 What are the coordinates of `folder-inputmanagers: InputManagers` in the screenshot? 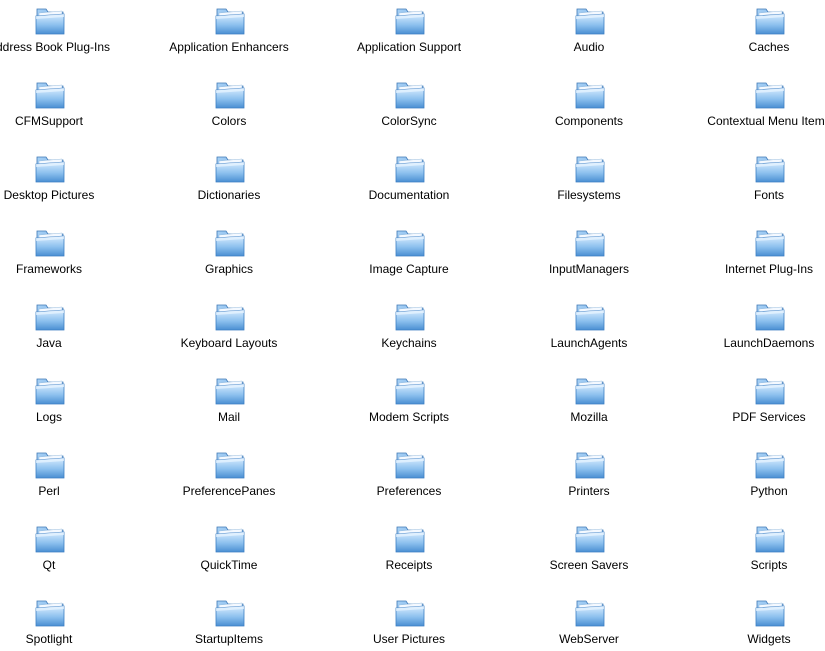 It's located at (589, 259).